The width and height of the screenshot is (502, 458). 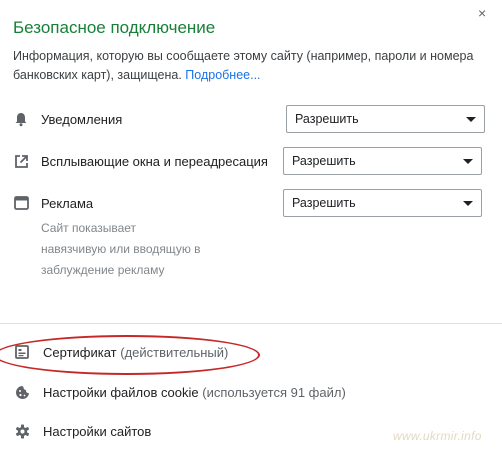 I want to click on certificate-status: (действительный), so click(x=174, y=352).